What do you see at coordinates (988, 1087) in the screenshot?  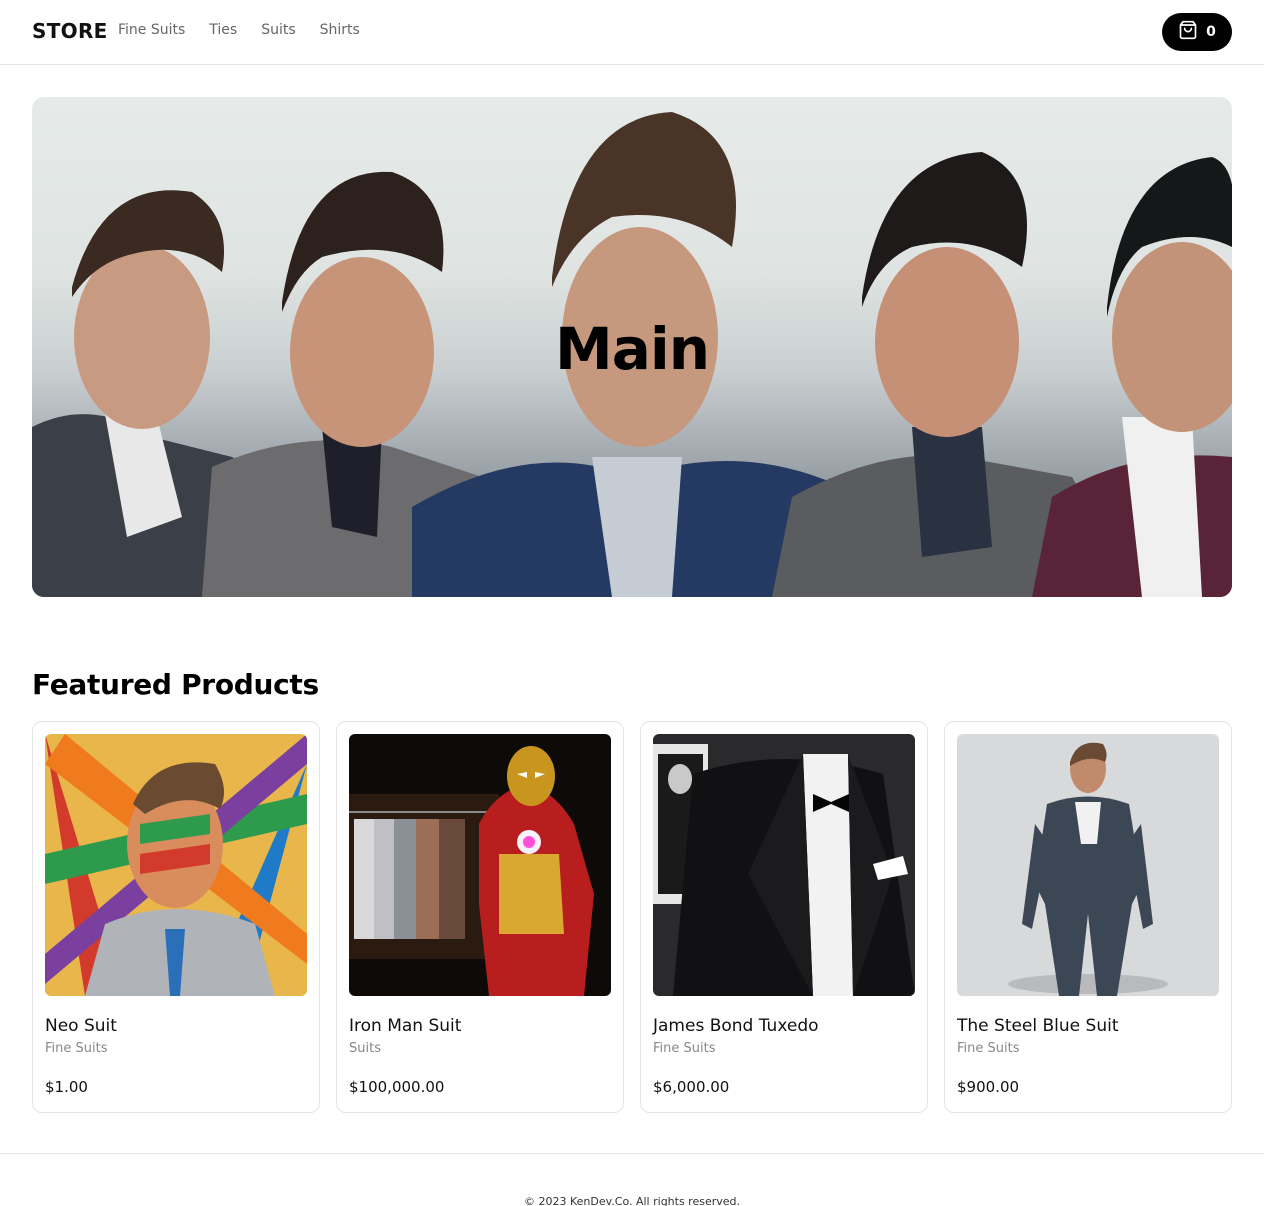 I see `product-price: $900.00` at bounding box center [988, 1087].